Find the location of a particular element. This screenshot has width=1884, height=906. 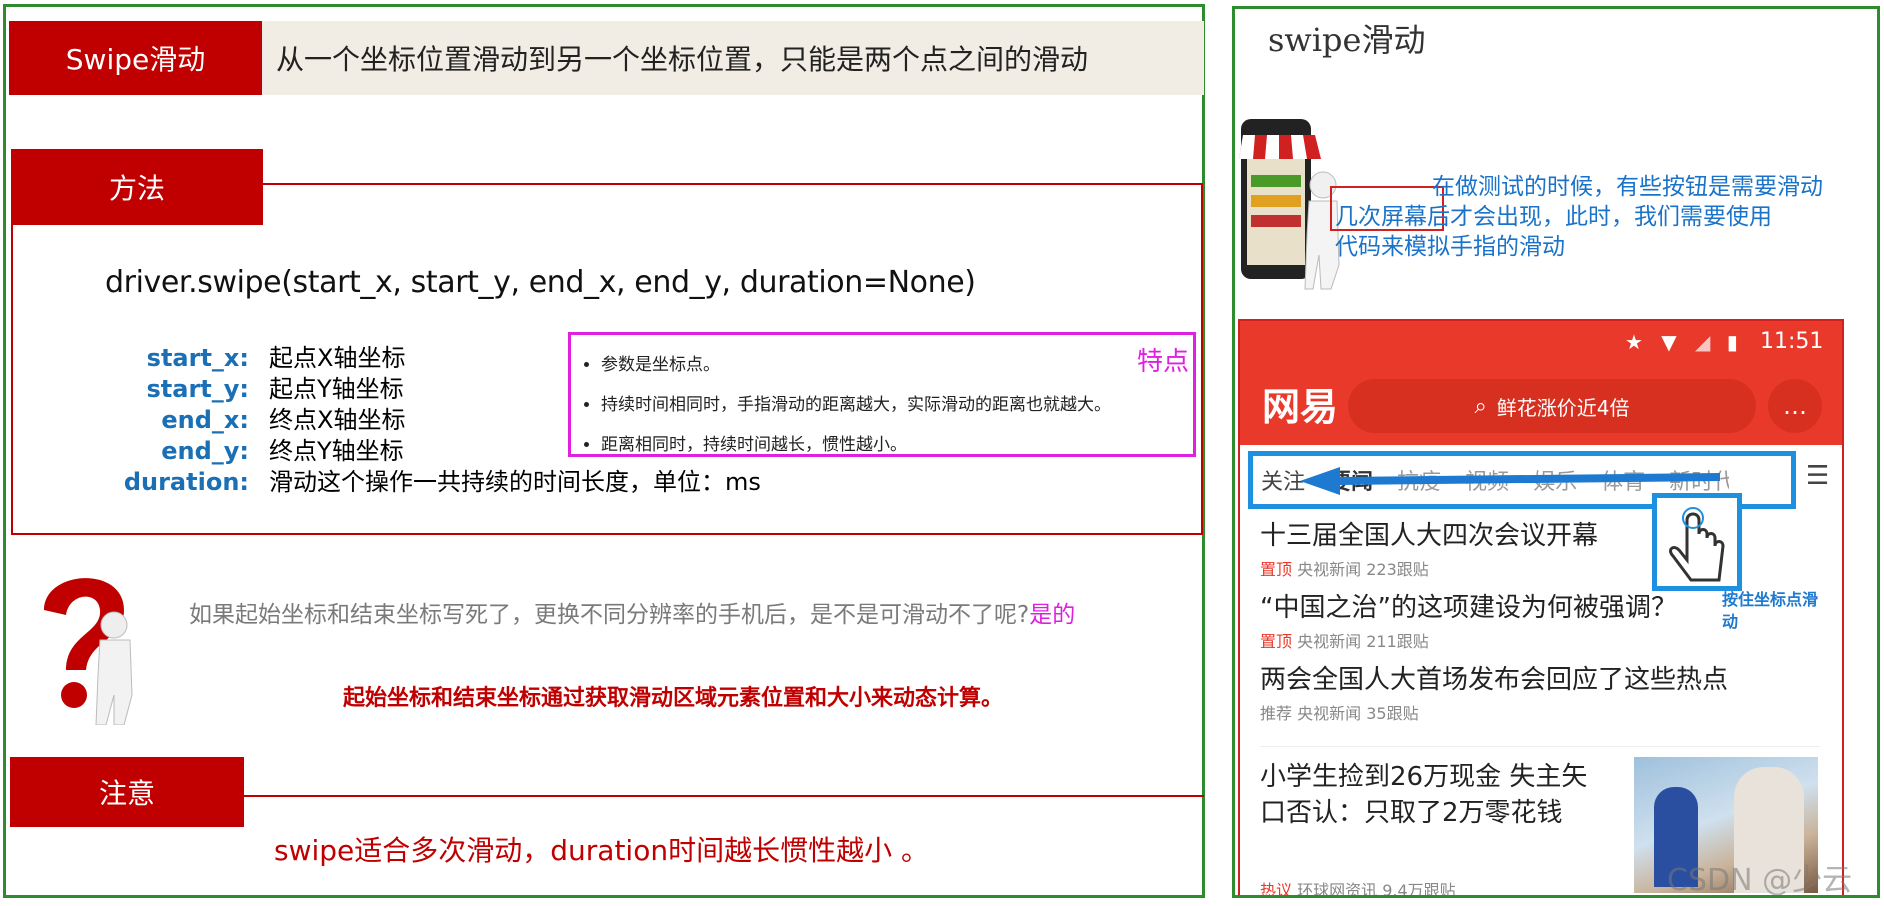

question-answer: 是的 is located at coordinates (1052, 615).